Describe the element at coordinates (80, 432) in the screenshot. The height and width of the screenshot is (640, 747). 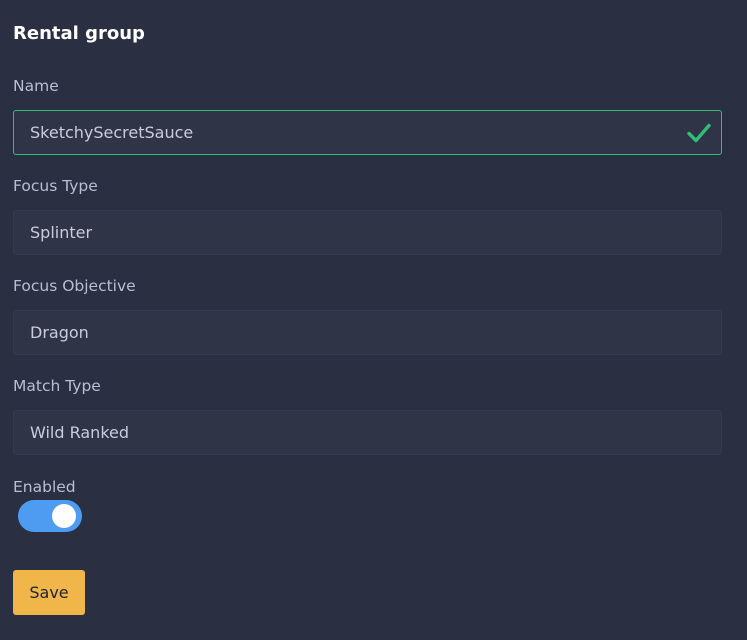
I see `match-type-value: Wild Ranked` at that location.